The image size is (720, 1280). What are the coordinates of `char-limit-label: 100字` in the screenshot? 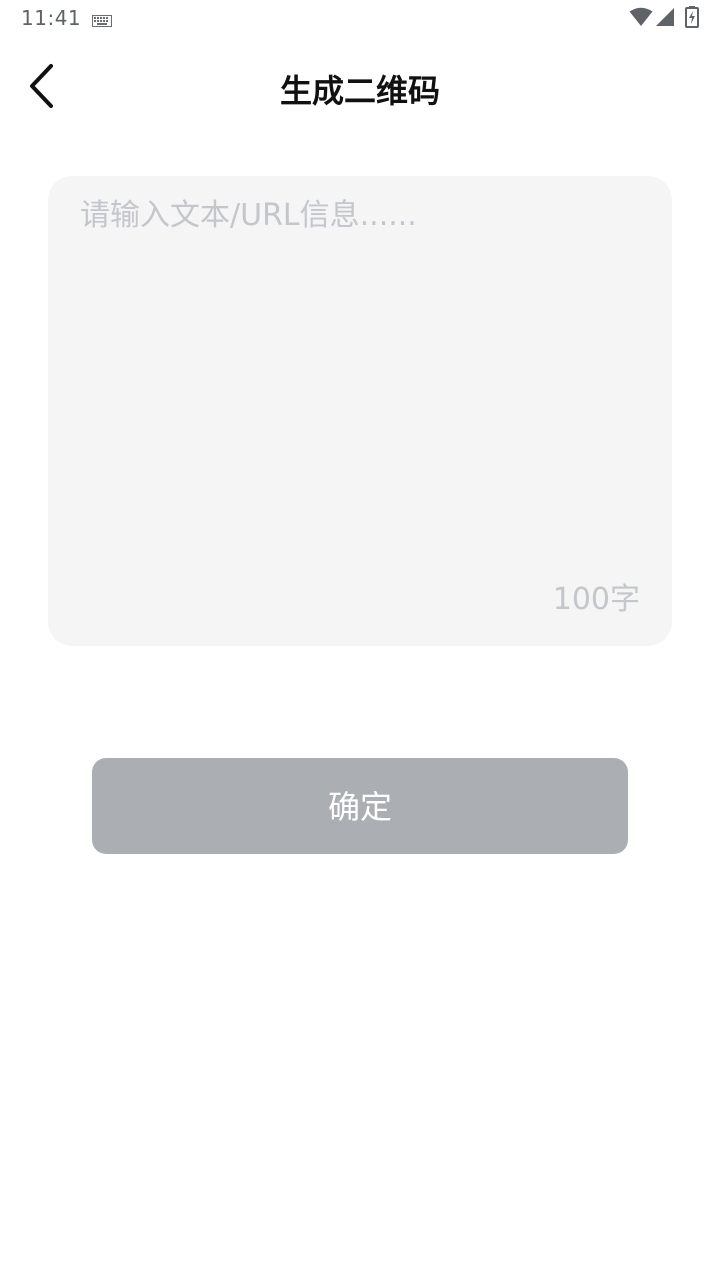 It's located at (596, 599).